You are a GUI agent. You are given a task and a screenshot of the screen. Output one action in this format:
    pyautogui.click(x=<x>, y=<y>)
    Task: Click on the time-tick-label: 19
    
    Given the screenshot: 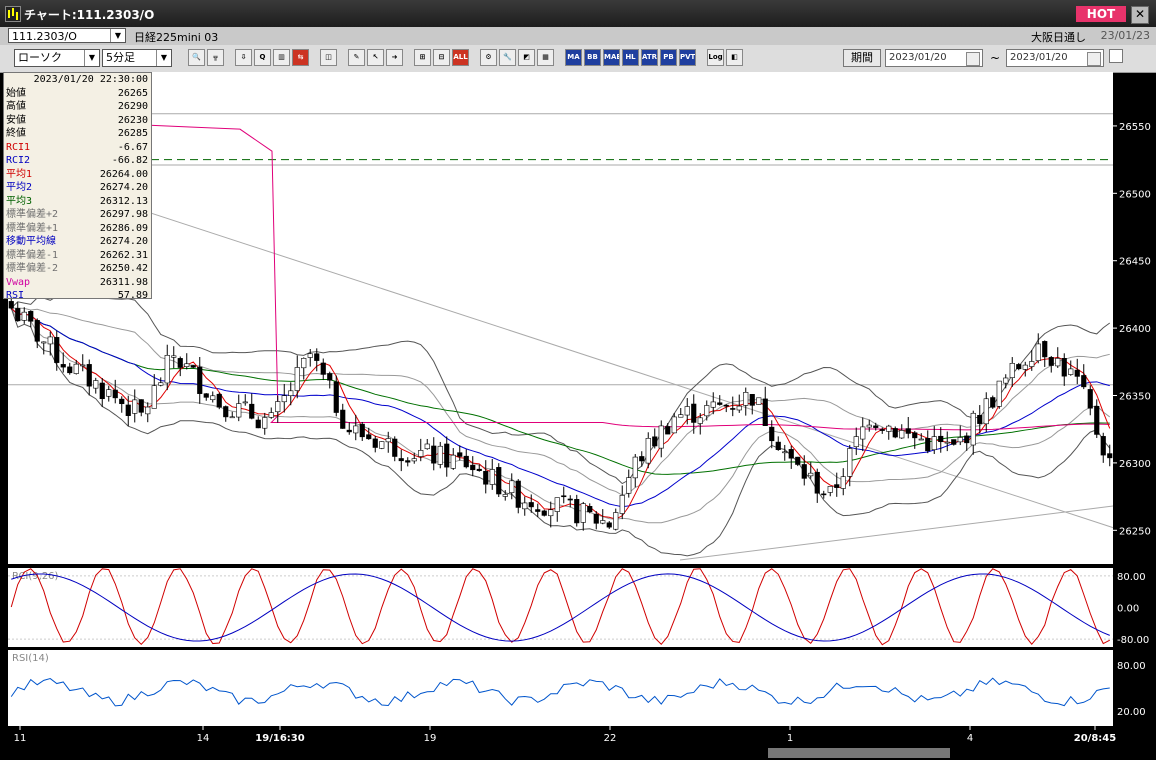 What is the action you would take?
    pyautogui.click(x=430, y=738)
    